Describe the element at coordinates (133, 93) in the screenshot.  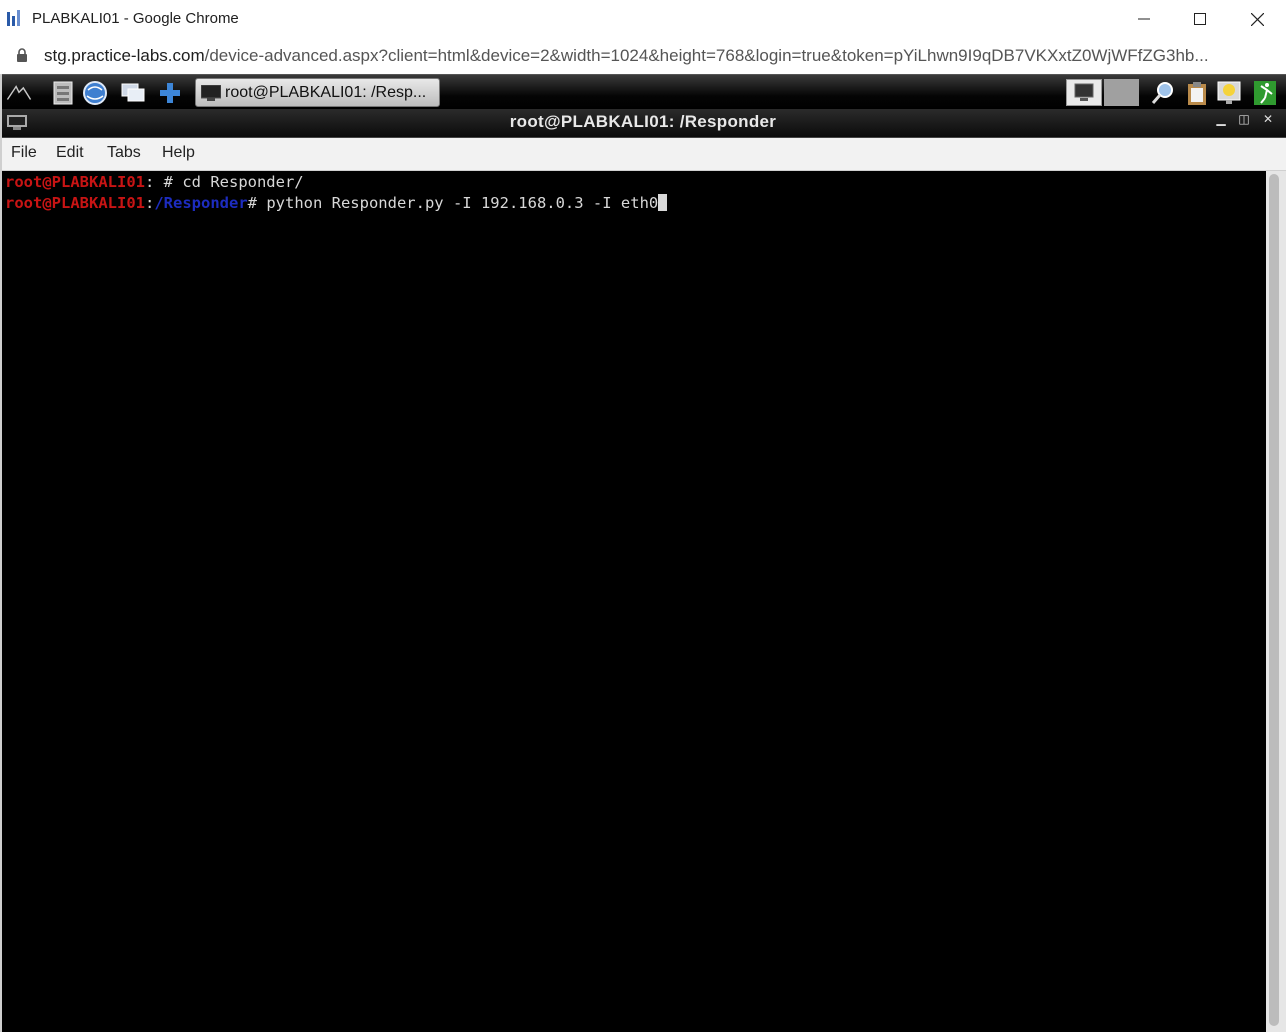
I see `windows-icon` at that location.